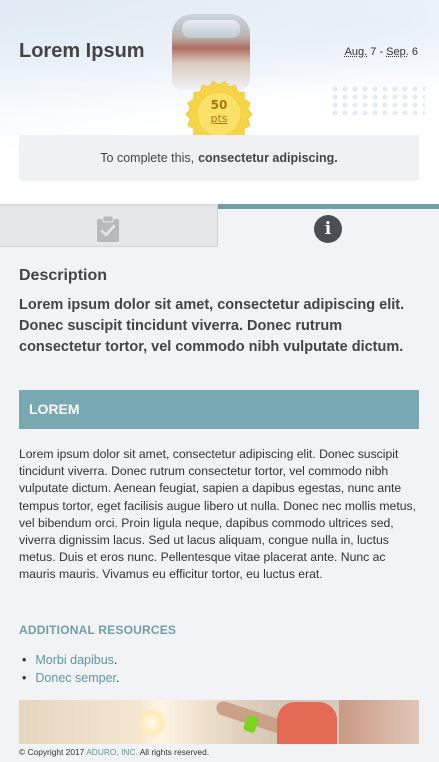 The image size is (439, 762). I want to click on list-item: Morbi dapibus., so click(70, 660).